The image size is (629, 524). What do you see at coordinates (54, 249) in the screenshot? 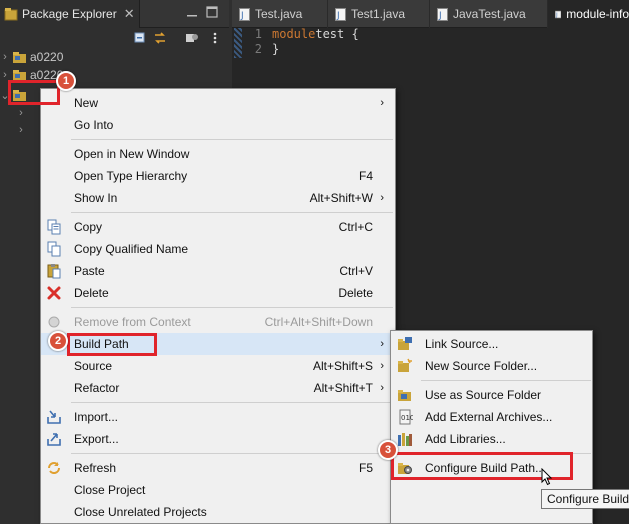
I see `copy-qualified-icon` at bounding box center [54, 249].